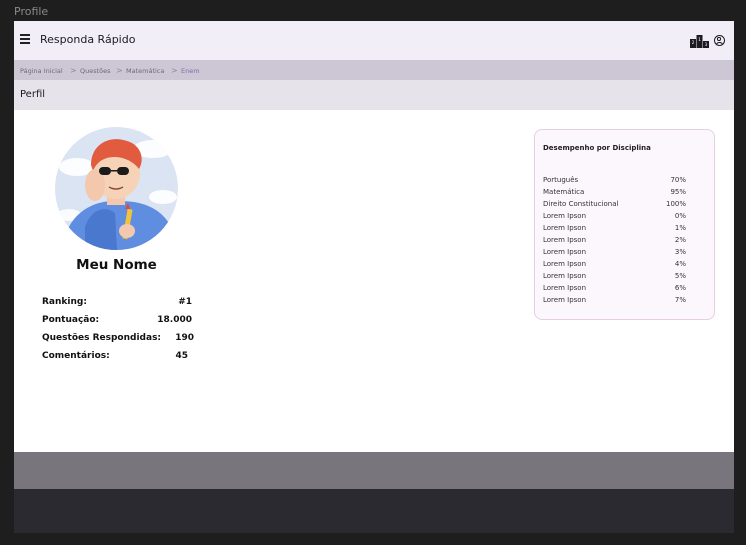 The image size is (746, 545). Describe the element at coordinates (374, 95) in the screenshot. I see `page-title-bar: Perfil` at that location.